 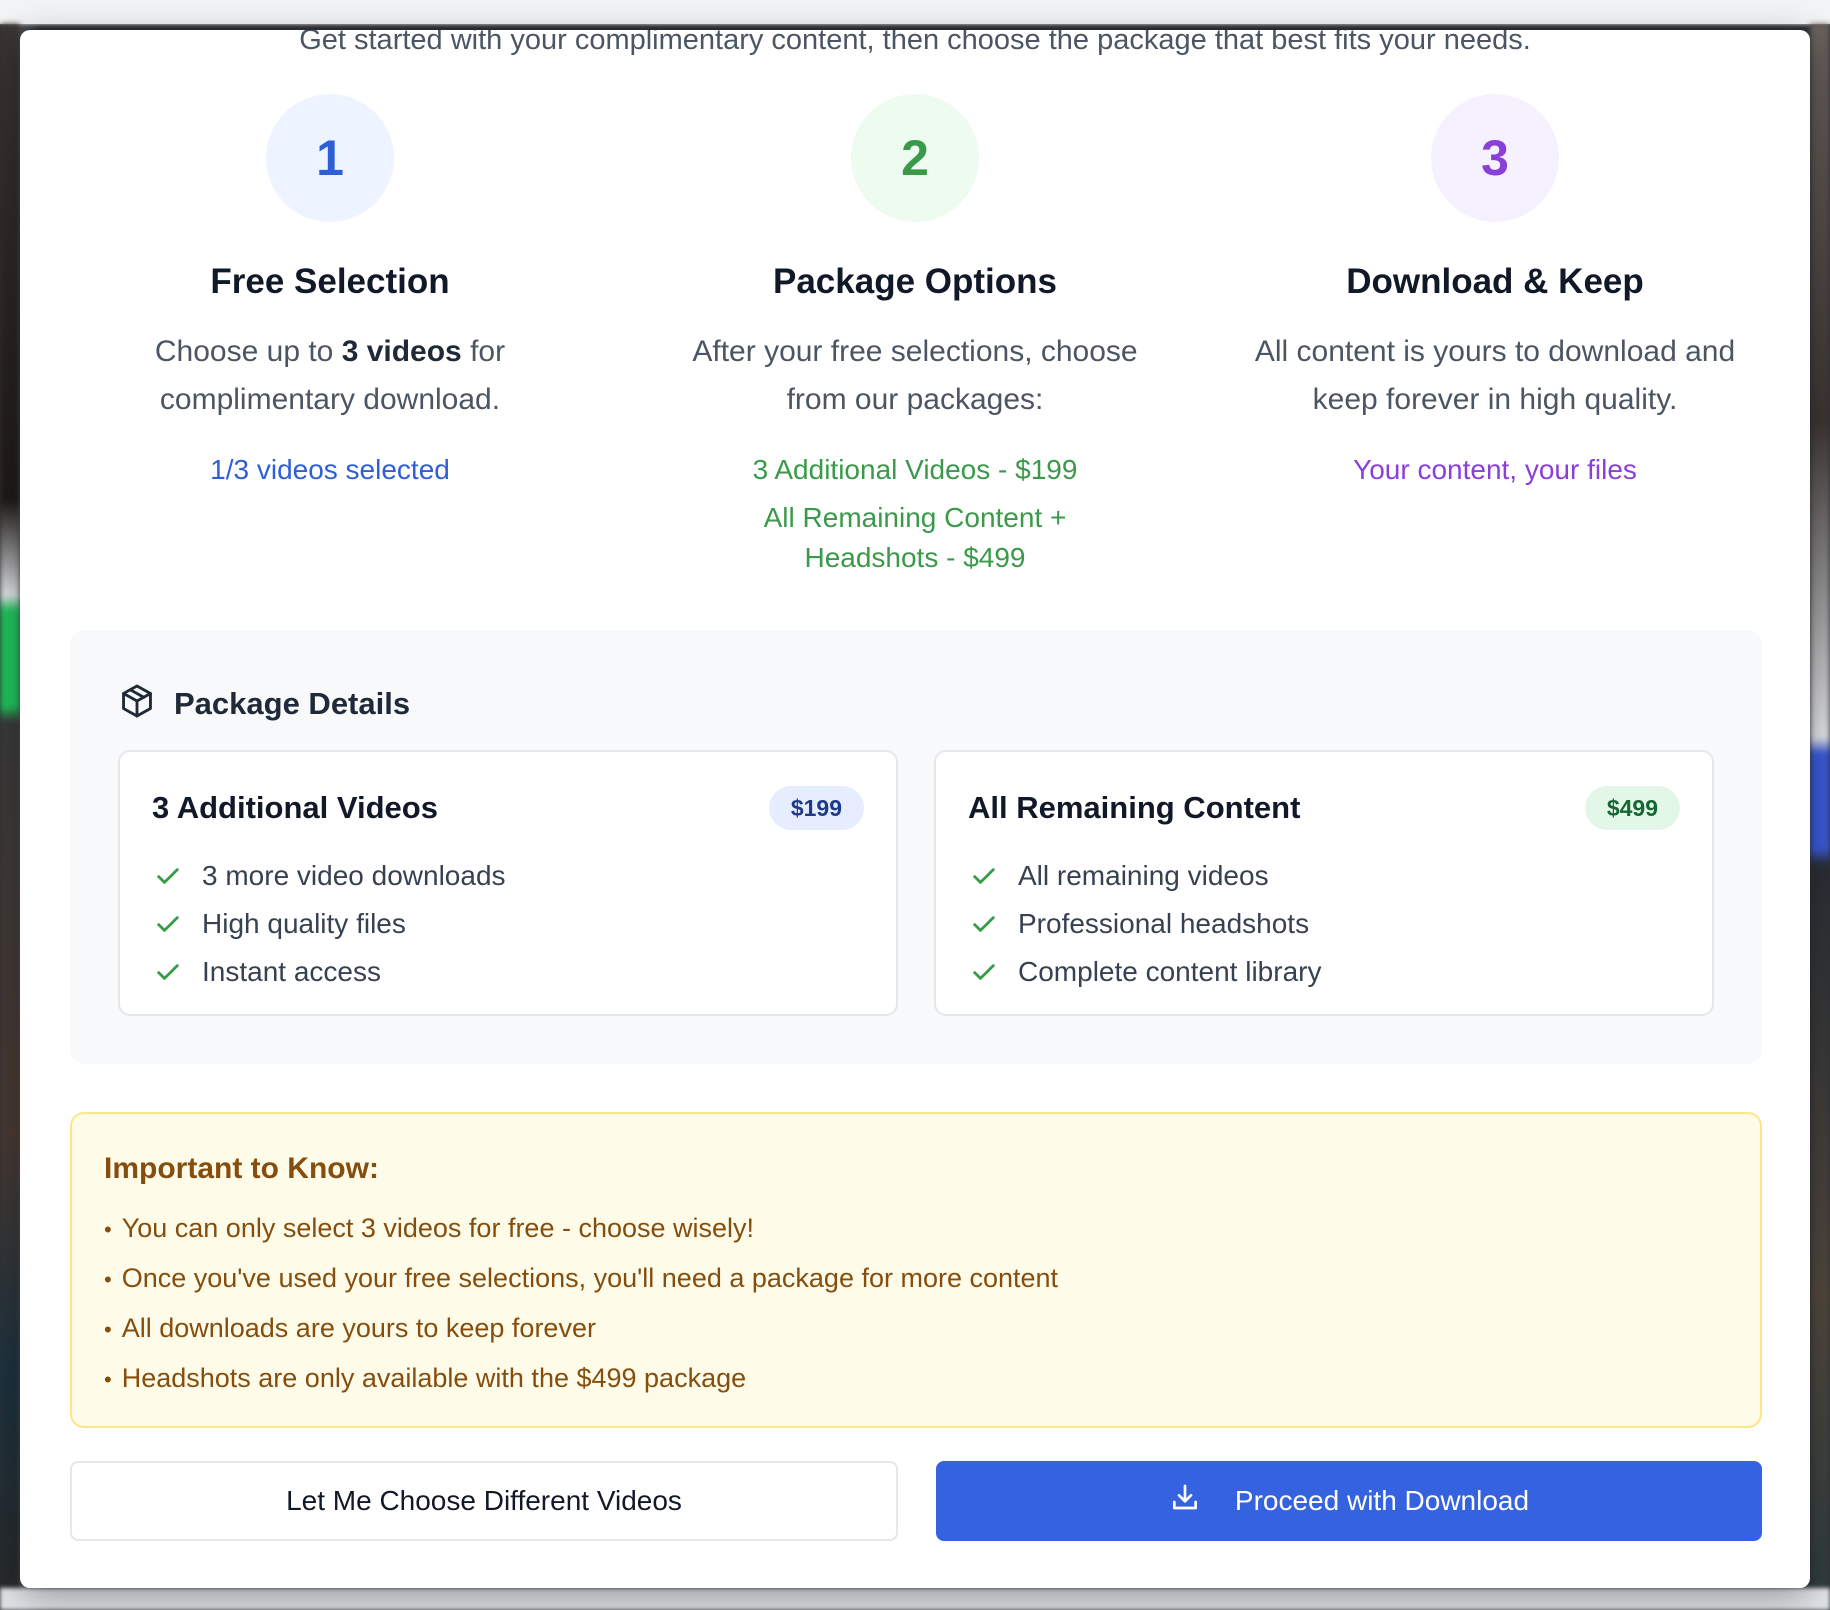 I want to click on blurred-left-content, so click(x=10, y=817).